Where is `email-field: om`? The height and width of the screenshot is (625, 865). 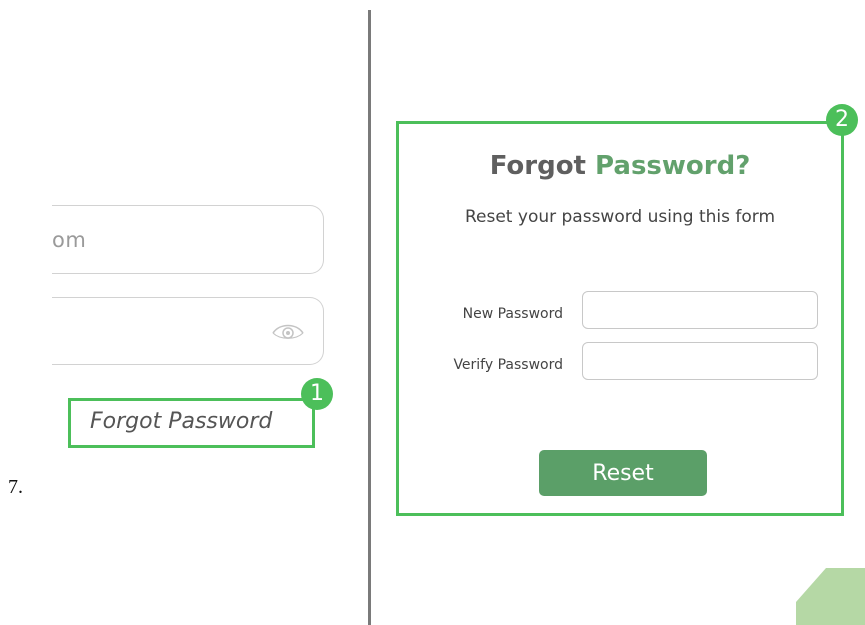
email-field: om is located at coordinates (188, 239).